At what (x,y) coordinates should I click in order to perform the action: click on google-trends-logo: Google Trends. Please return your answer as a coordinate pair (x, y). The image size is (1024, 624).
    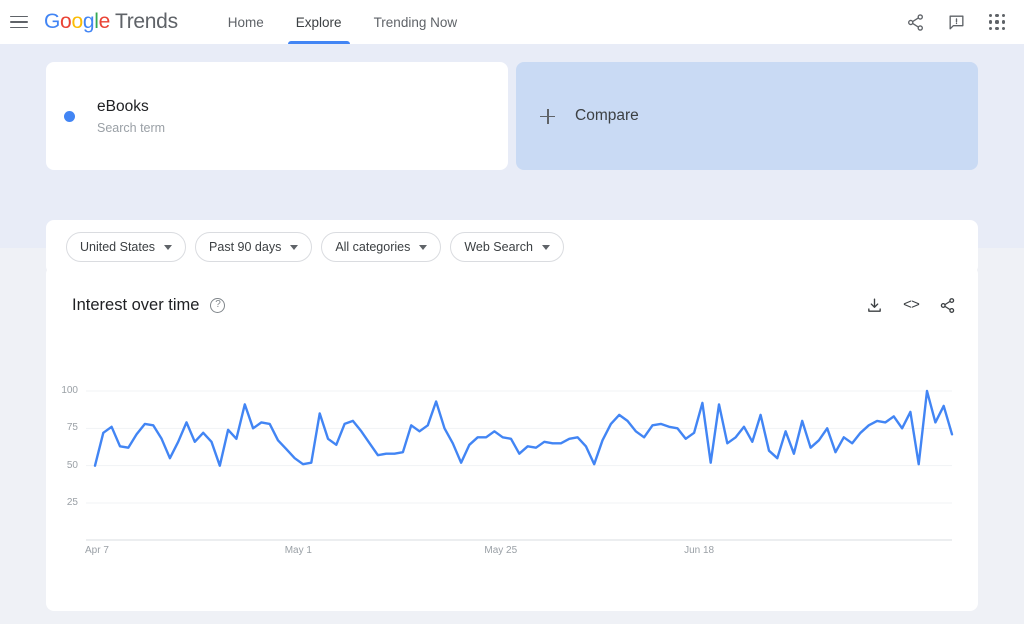
    Looking at the image, I should click on (111, 22).